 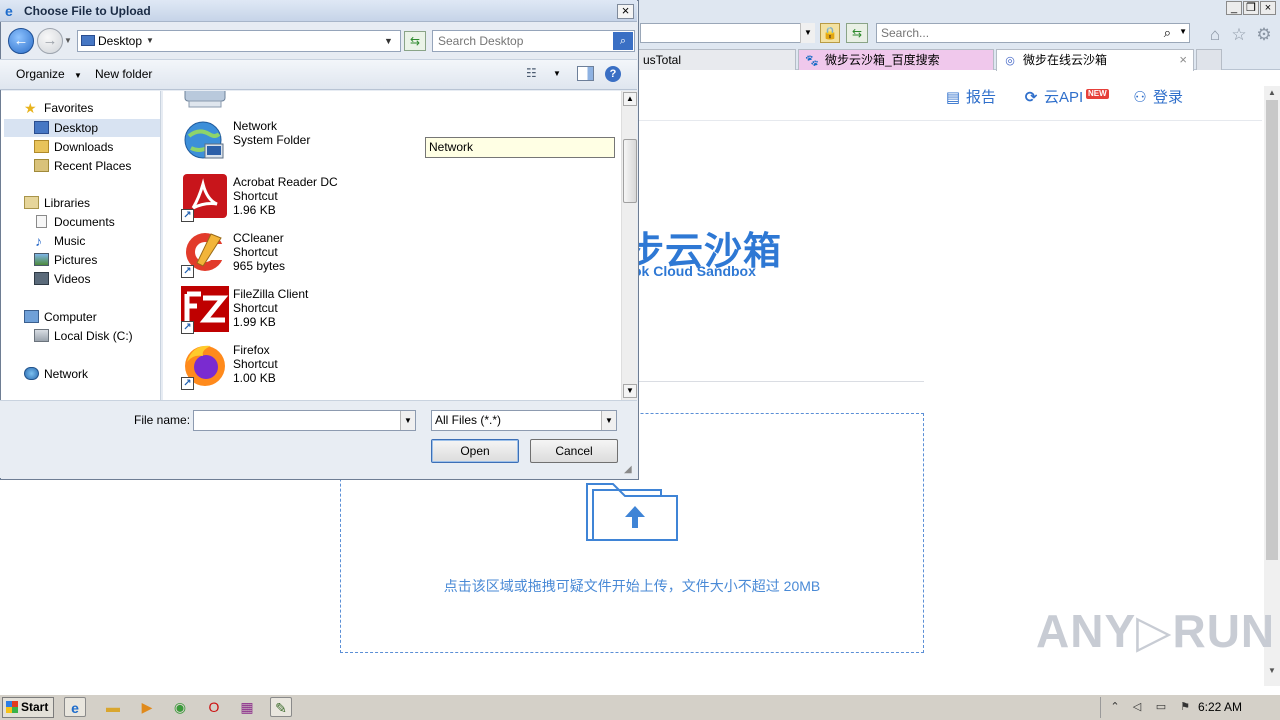 I want to click on dialog-refresh-icon: ⇆, so click(x=415, y=41).